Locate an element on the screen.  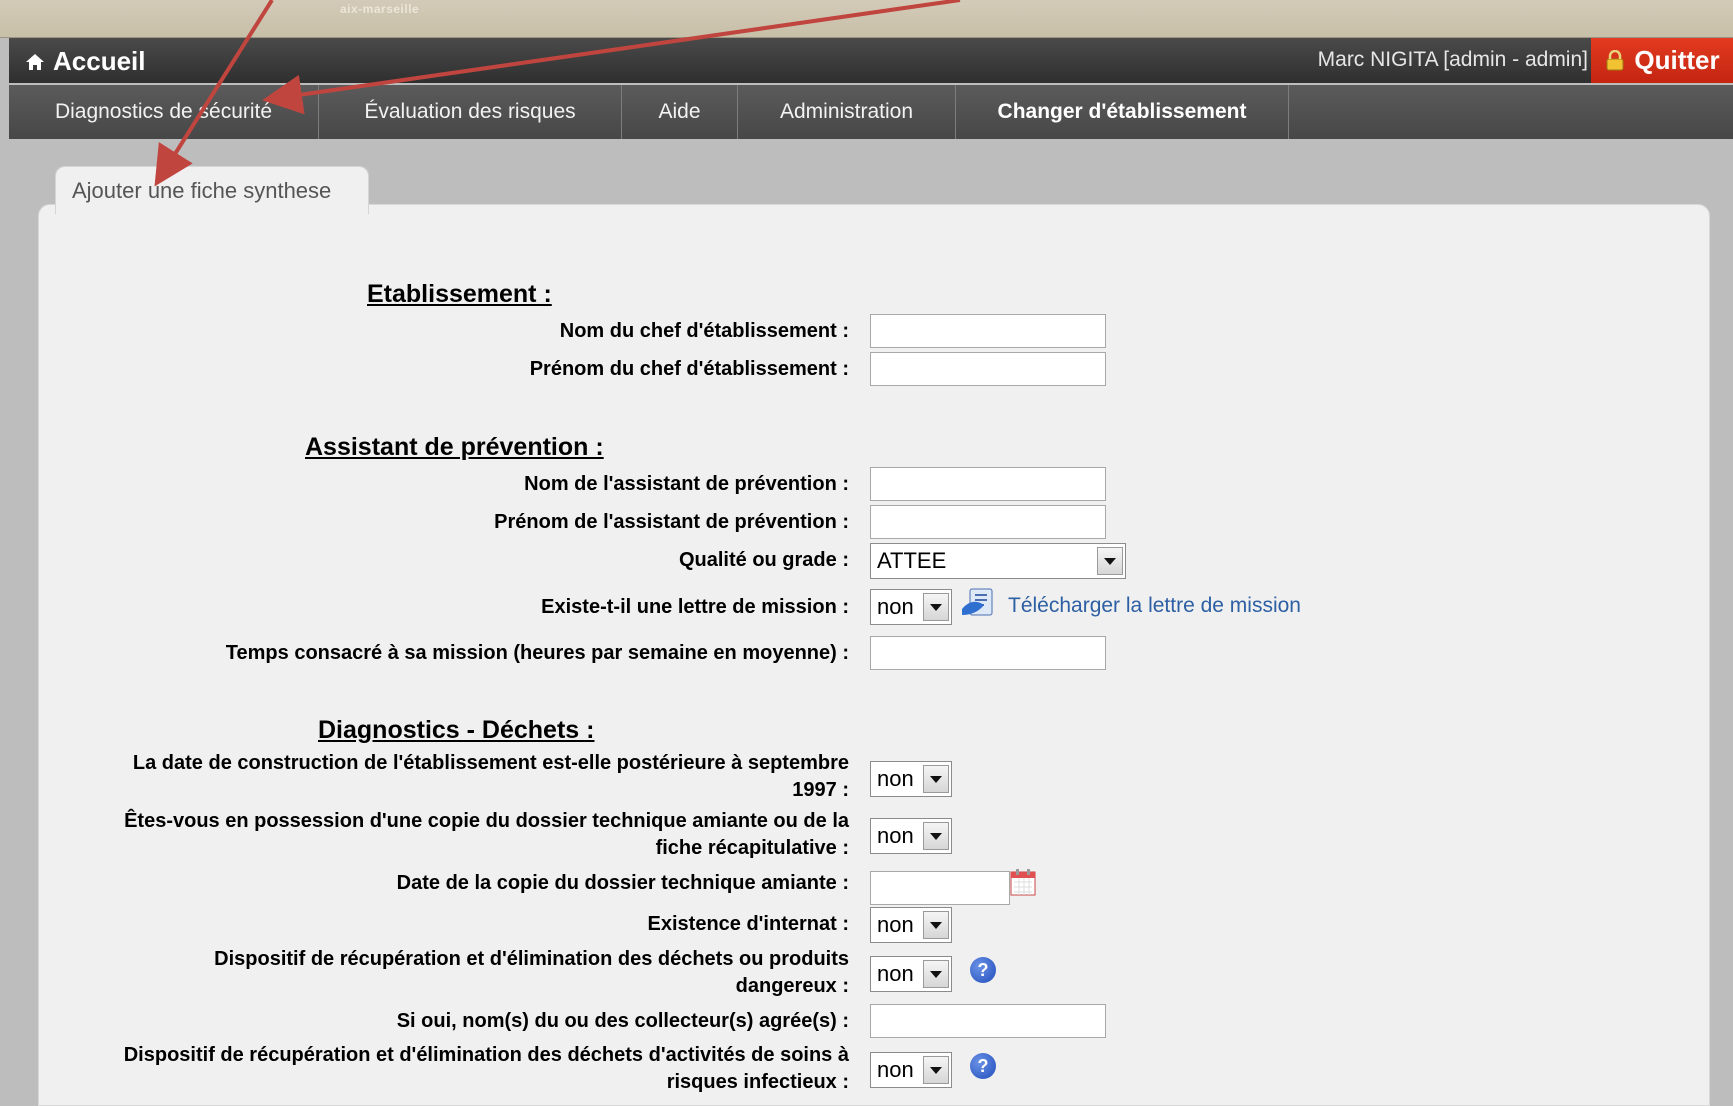
tab-ajouter-fiche: Ajouter une fiche synthese is located at coordinates (212, 190).